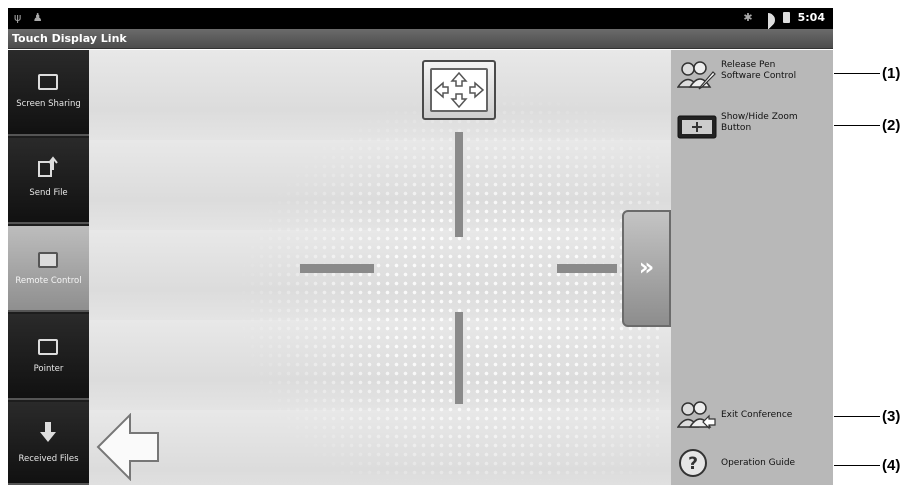 The height and width of the screenshot is (485, 917). I want to click on release-pen-label: Release Pen Software Control, so click(758, 71).